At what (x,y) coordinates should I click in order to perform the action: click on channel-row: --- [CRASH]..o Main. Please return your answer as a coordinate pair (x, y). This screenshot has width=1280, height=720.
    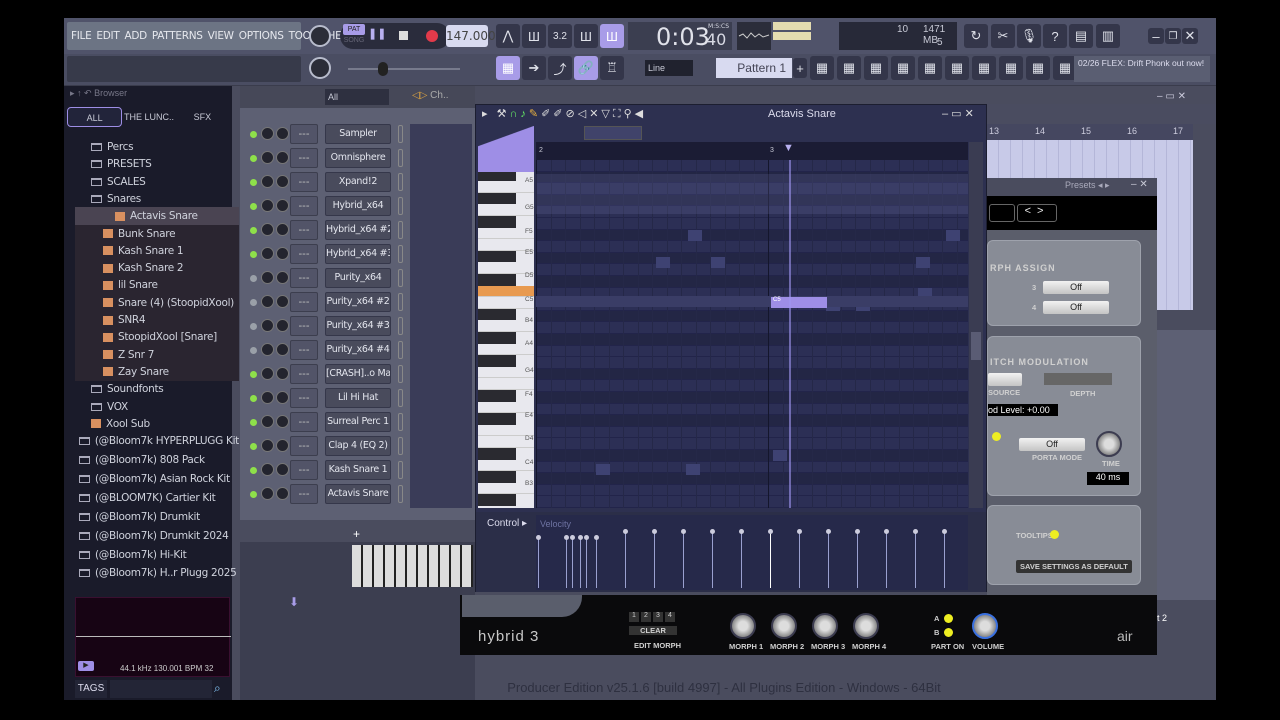
    Looking at the image, I should click on (326, 374).